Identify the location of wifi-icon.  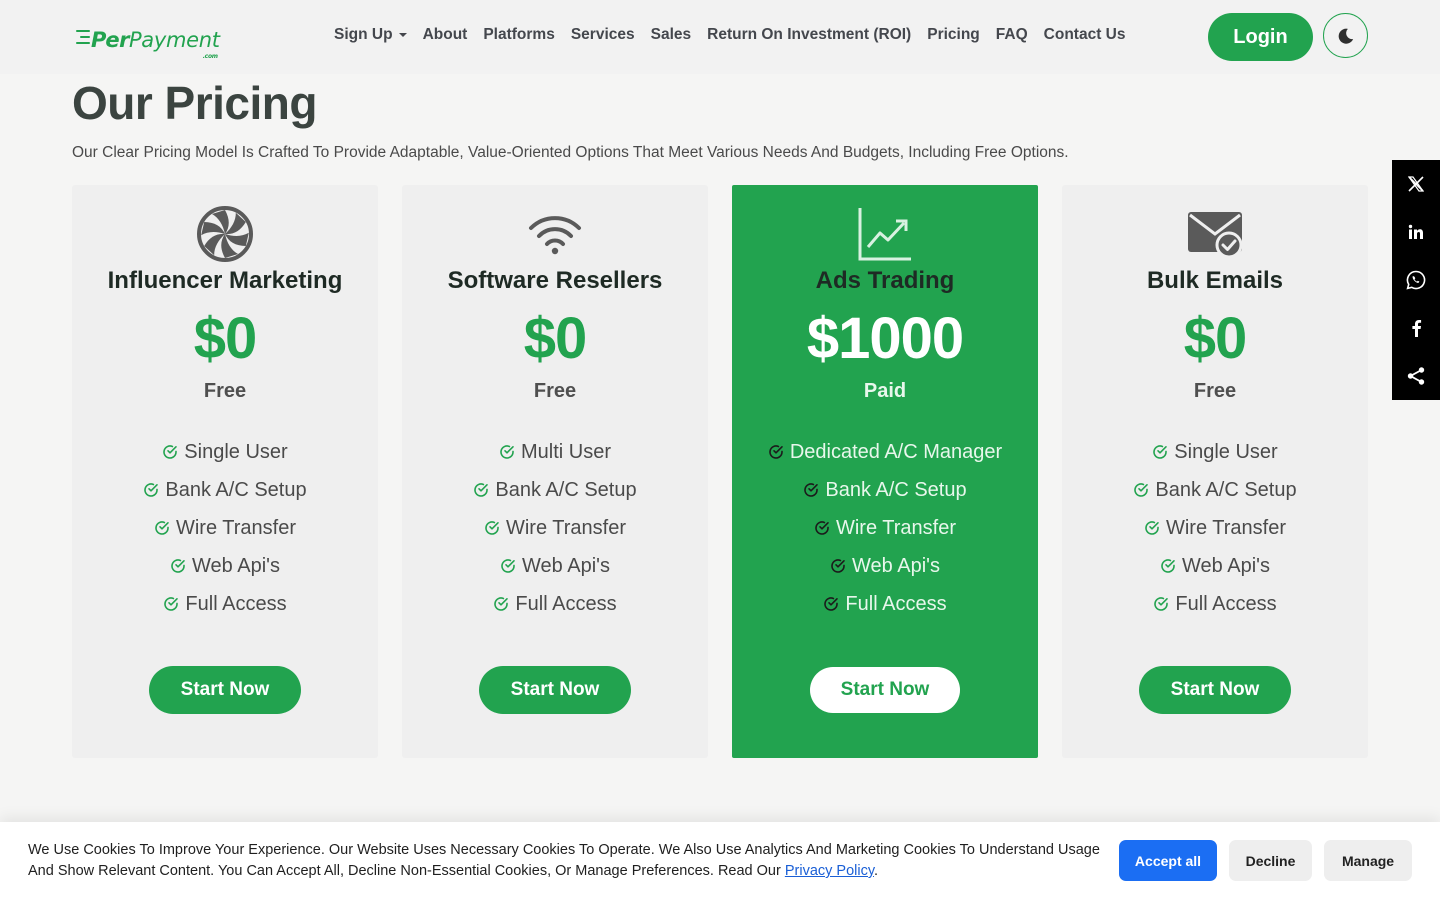
(555, 235).